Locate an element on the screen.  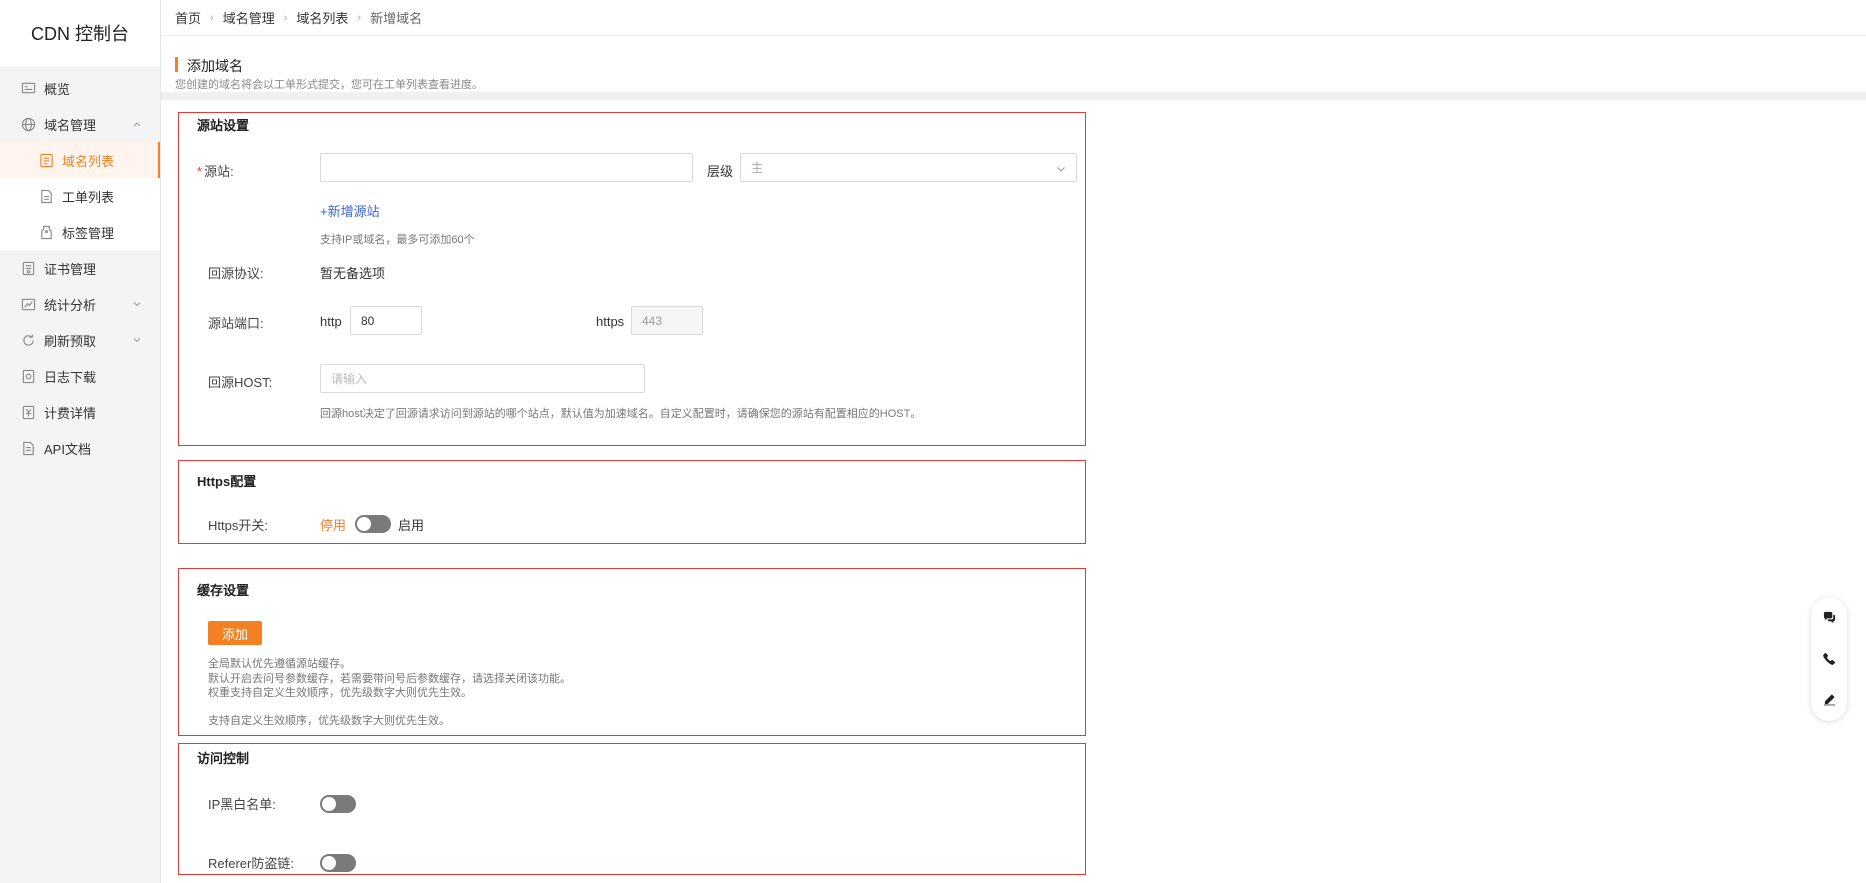
access-control-title: 访问控制 is located at coordinates (223, 758).